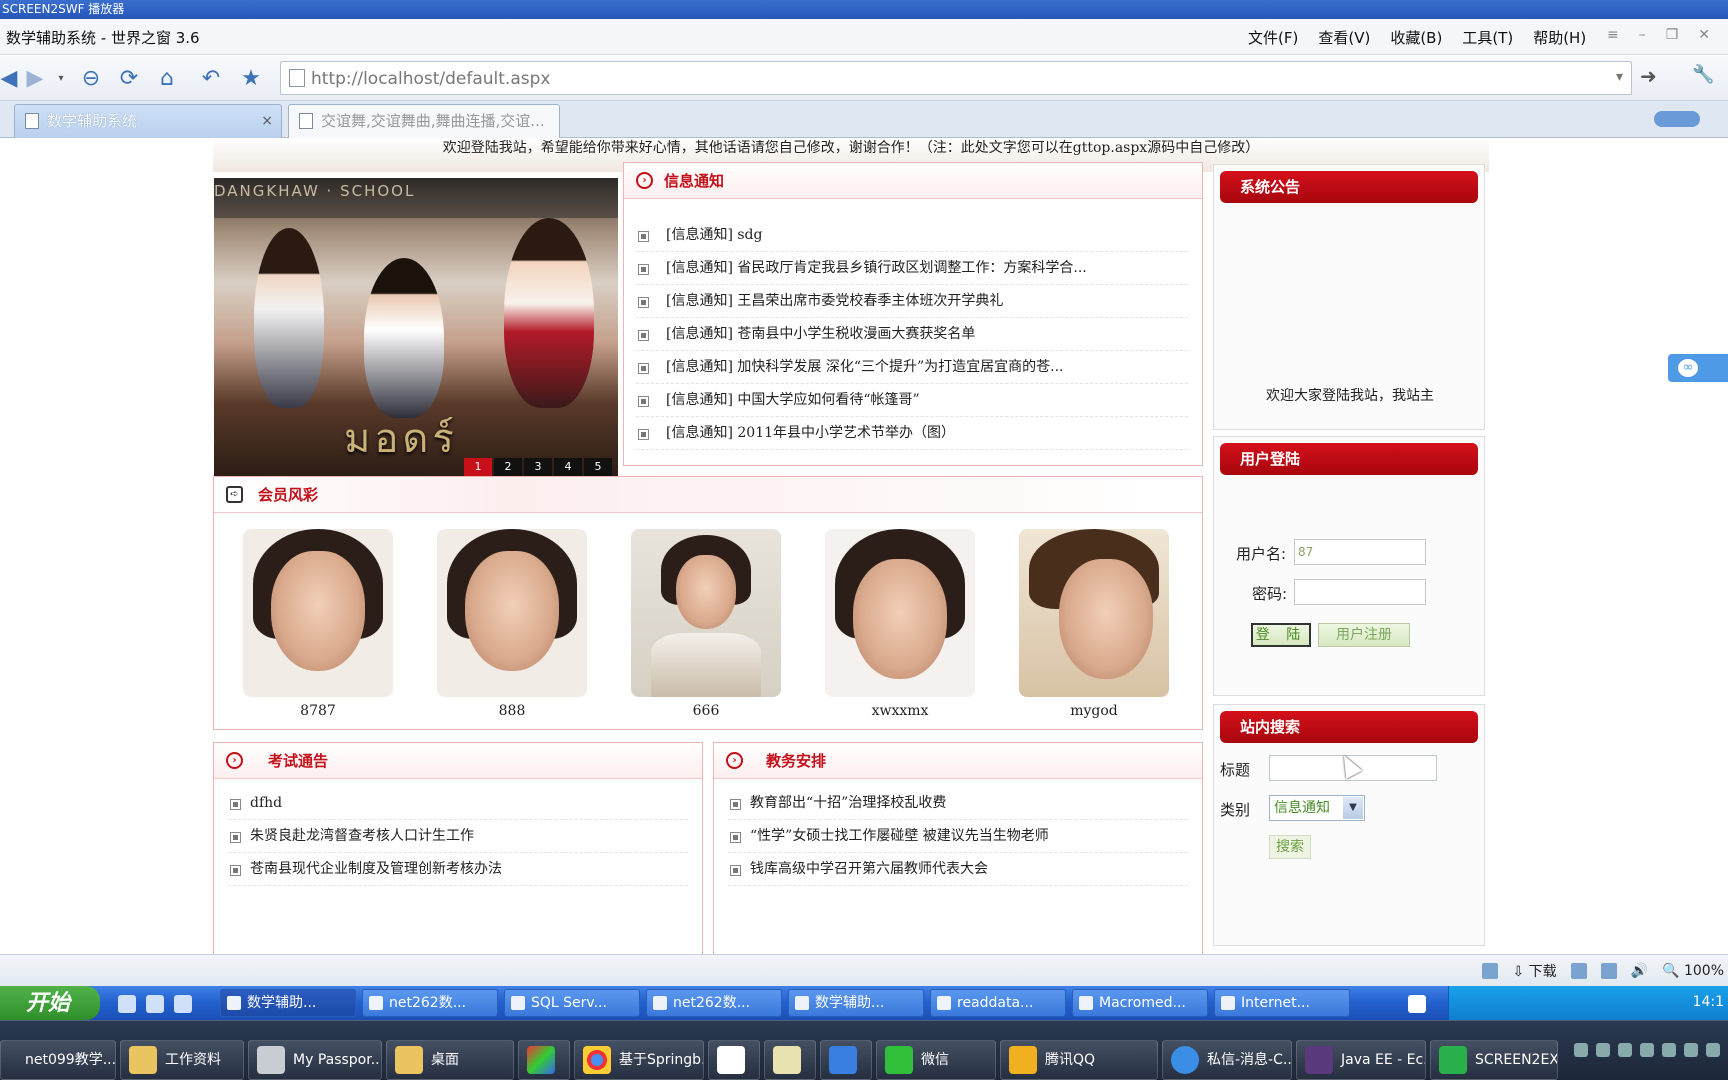 This screenshot has width=1728, height=1080. What do you see at coordinates (706, 711) in the screenshot?
I see `member-name: 666` at bounding box center [706, 711].